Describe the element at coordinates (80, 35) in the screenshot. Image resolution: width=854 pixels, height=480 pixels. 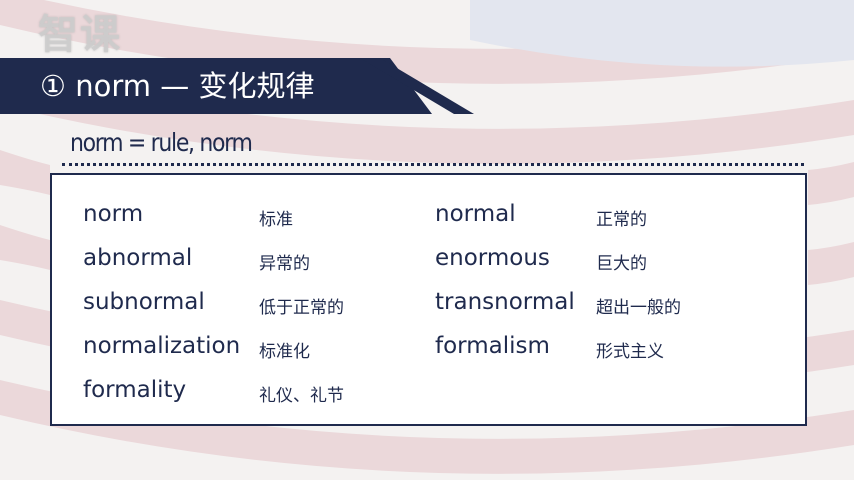
I see `watermark-logo: 智课` at that location.